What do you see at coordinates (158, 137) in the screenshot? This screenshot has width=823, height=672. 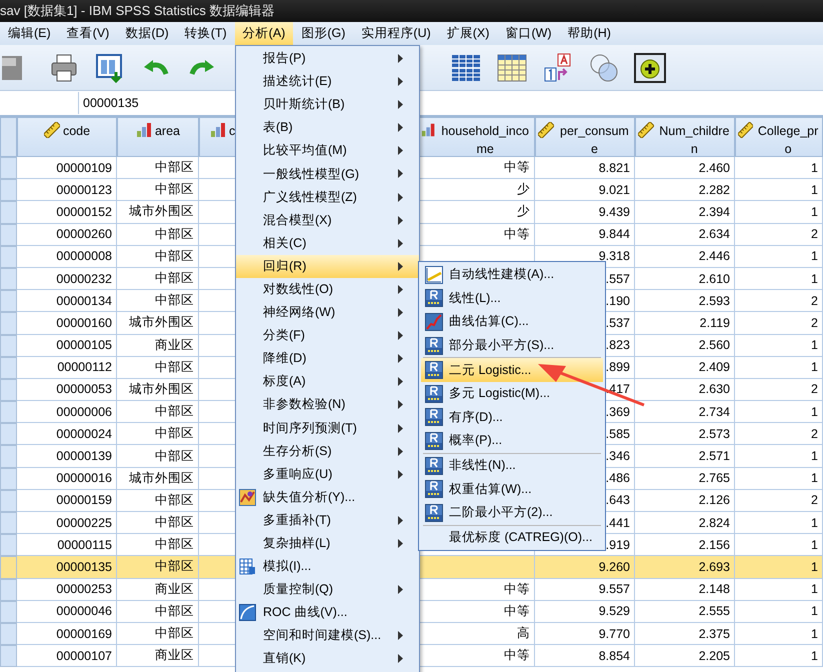 I see `column-header: area` at bounding box center [158, 137].